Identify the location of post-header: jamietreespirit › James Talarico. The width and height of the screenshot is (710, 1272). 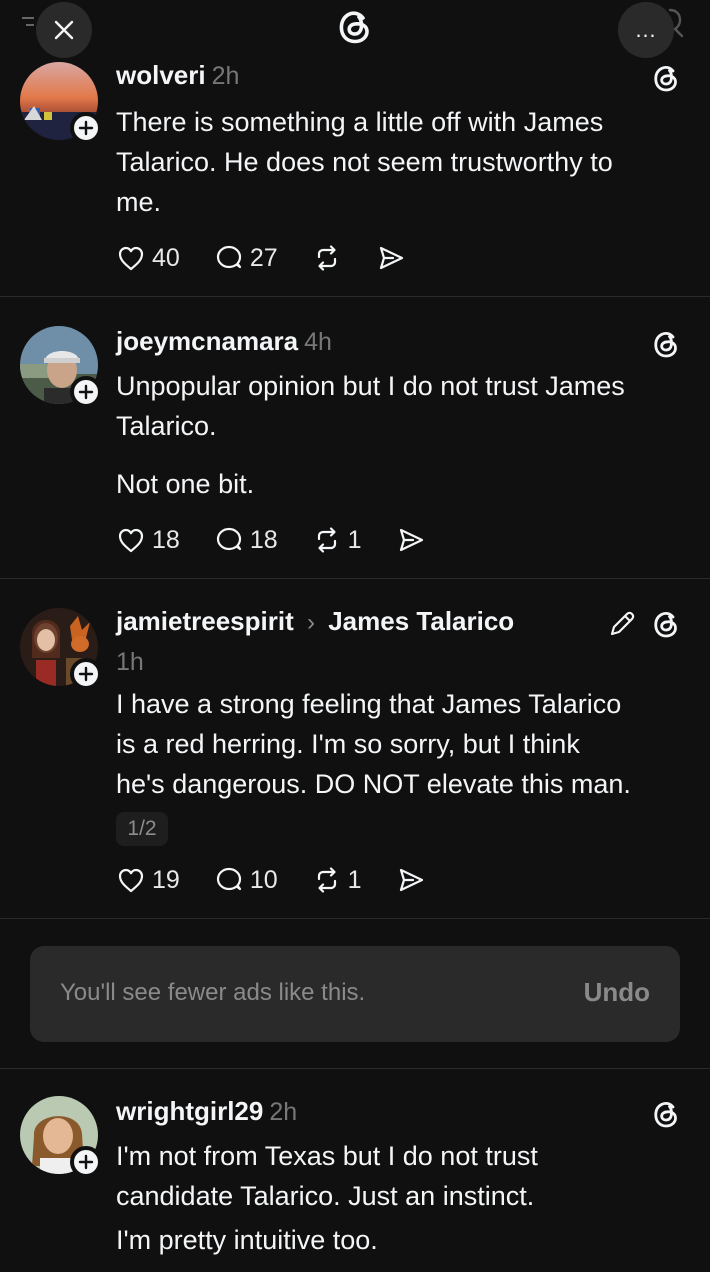
(315, 621).